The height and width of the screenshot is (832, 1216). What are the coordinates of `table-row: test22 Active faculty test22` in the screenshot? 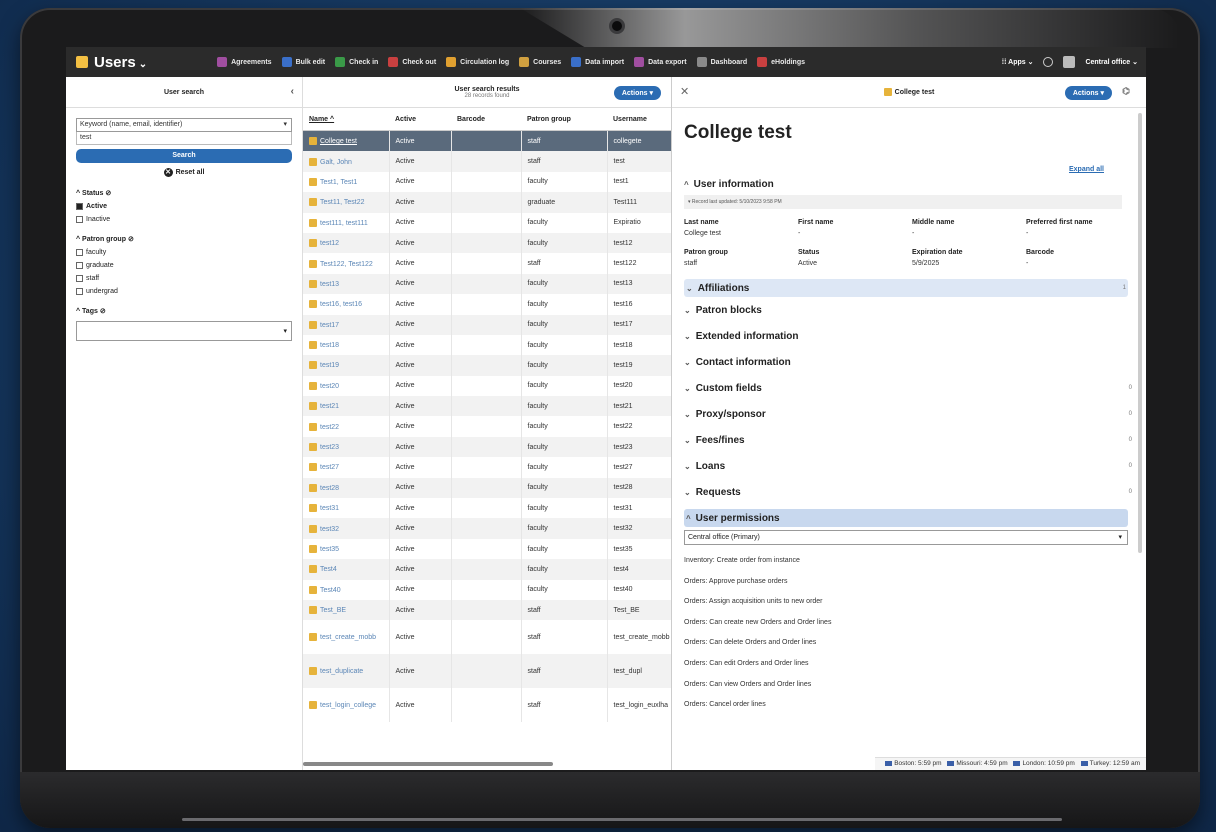 It's located at (487, 426).